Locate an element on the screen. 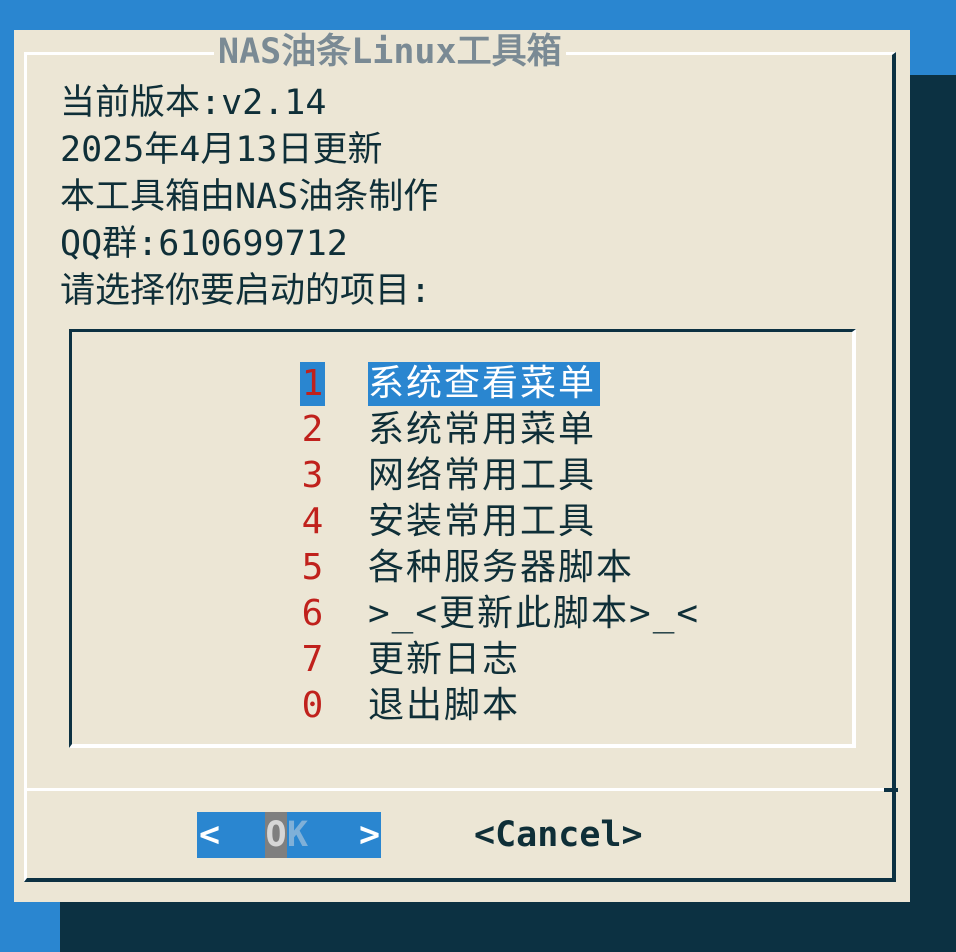 The image size is (956, 952). menu-item-label: 各种服务器脚本 is located at coordinates (501, 567).